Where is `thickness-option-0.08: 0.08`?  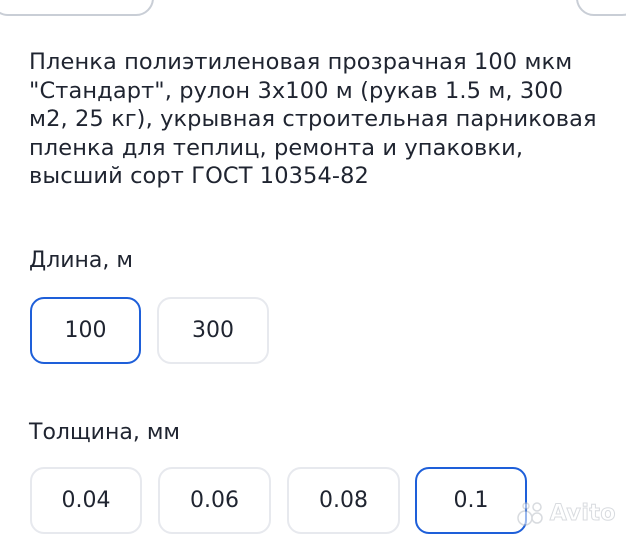
thickness-option-0.08: 0.08 is located at coordinates (343, 500).